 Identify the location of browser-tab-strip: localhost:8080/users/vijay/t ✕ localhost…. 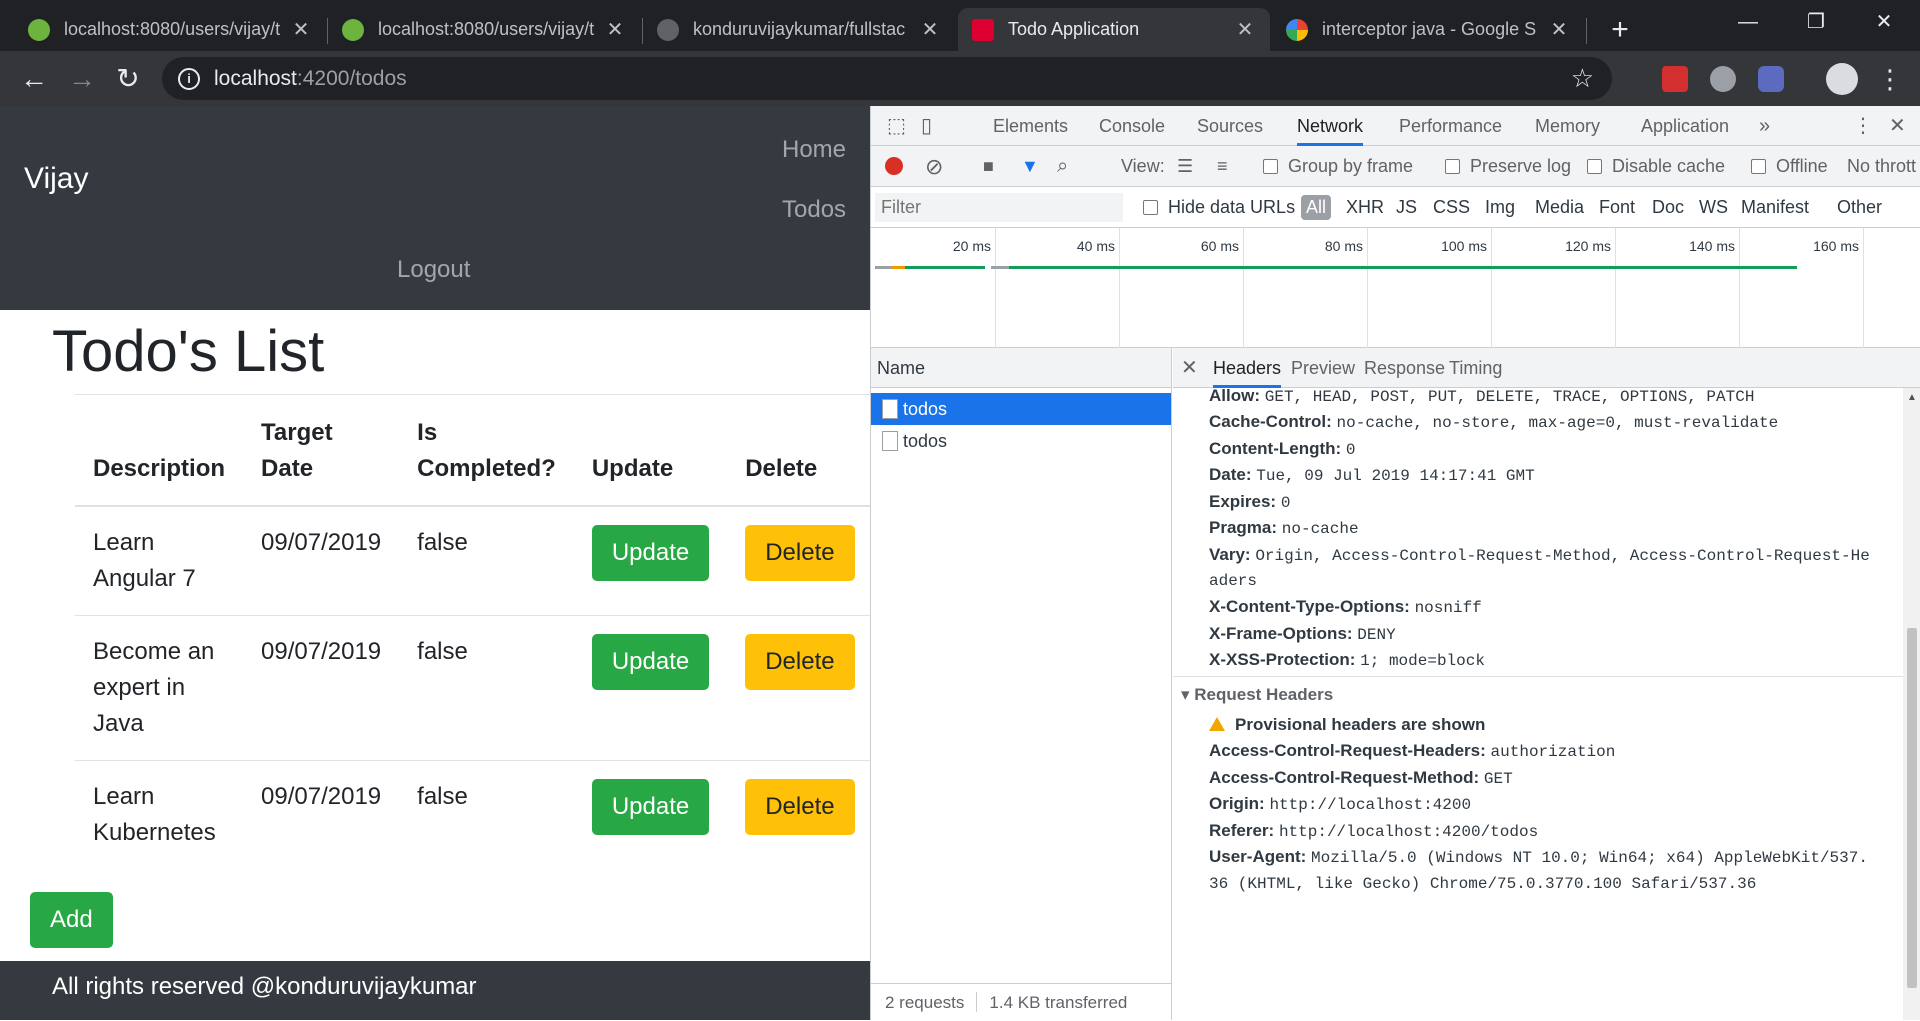
(960, 25).